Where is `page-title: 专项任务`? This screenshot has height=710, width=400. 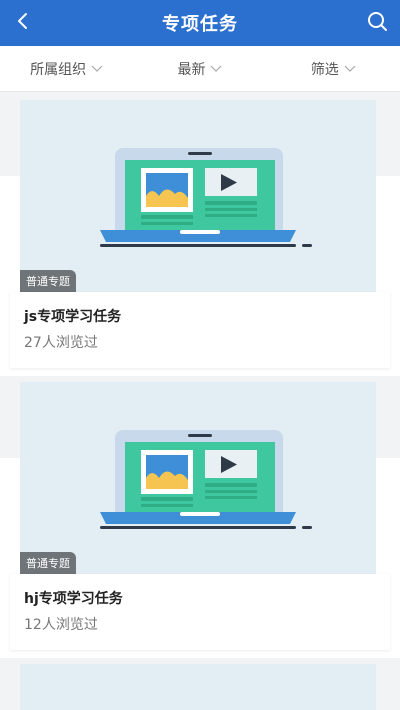
page-title: 专项任务 is located at coordinates (200, 24).